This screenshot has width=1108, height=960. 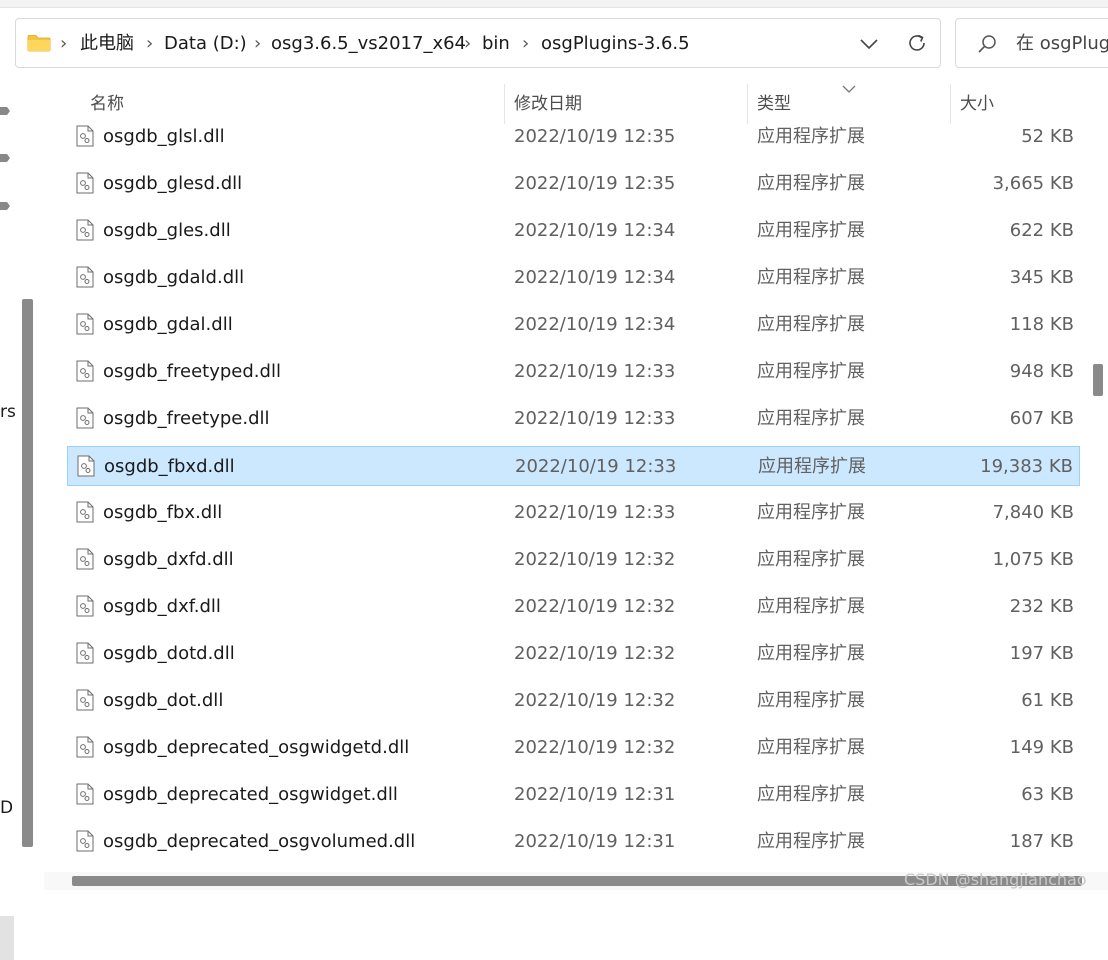 I want to click on watermark: CSDN @shangjianchao, so click(x=995, y=879).